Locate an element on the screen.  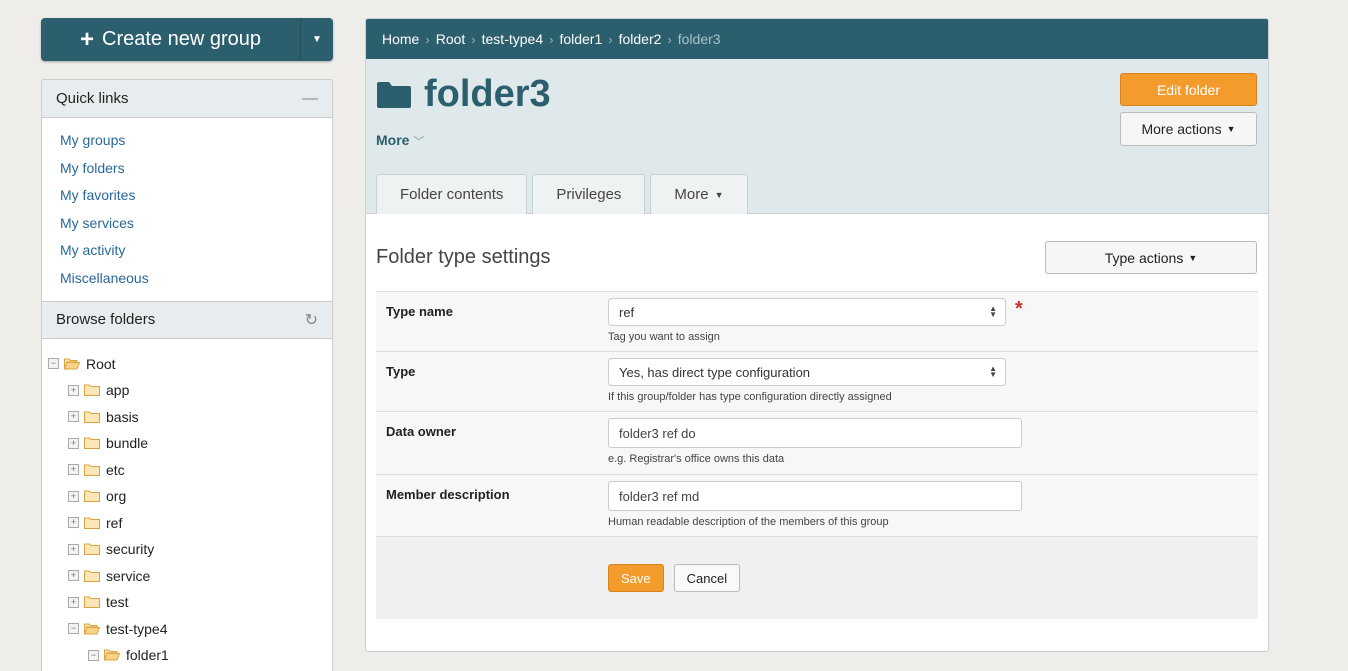
more-menu-label: More is located at coordinates (393, 140).